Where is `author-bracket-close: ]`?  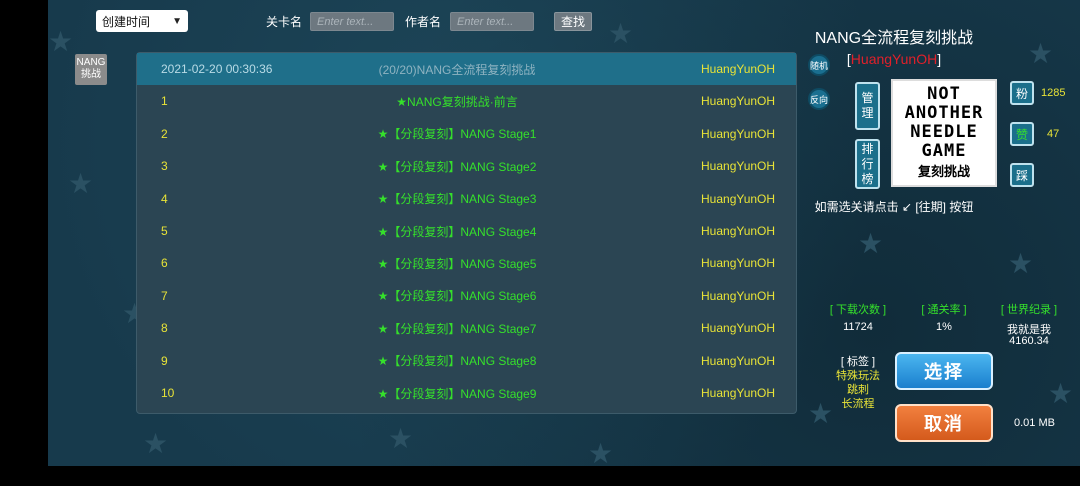
author-bracket-close: ] is located at coordinates (939, 59).